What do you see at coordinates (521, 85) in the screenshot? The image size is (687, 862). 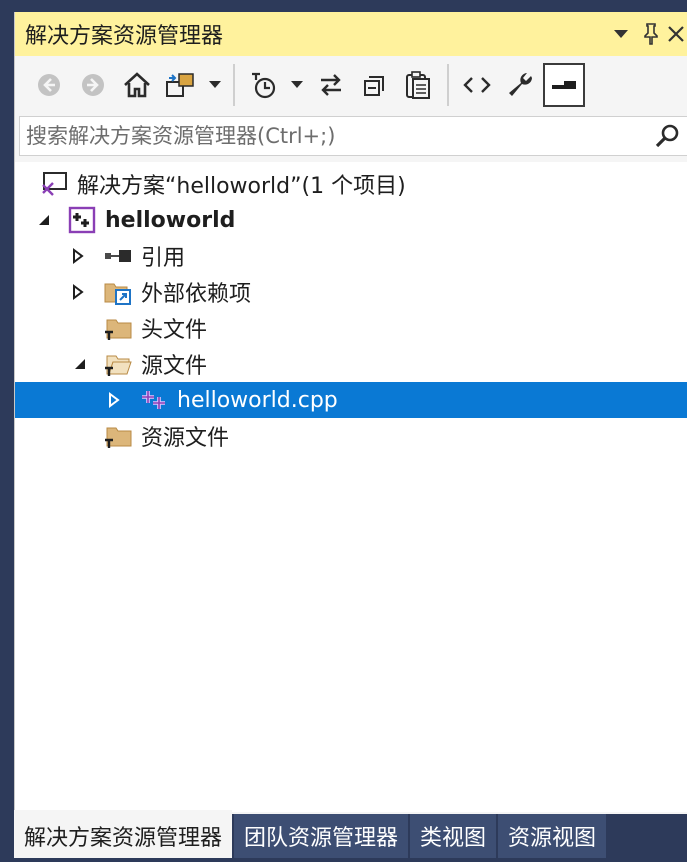 I see `properties-wrench-icon` at bounding box center [521, 85].